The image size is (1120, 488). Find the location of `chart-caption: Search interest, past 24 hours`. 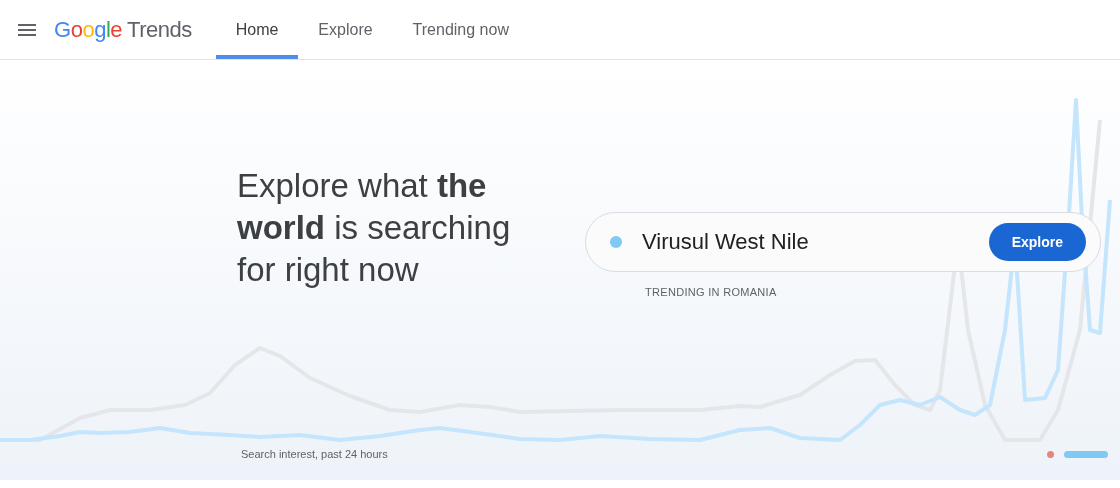

chart-caption: Search interest, past 24 hours is located at coordinates (314, 454).